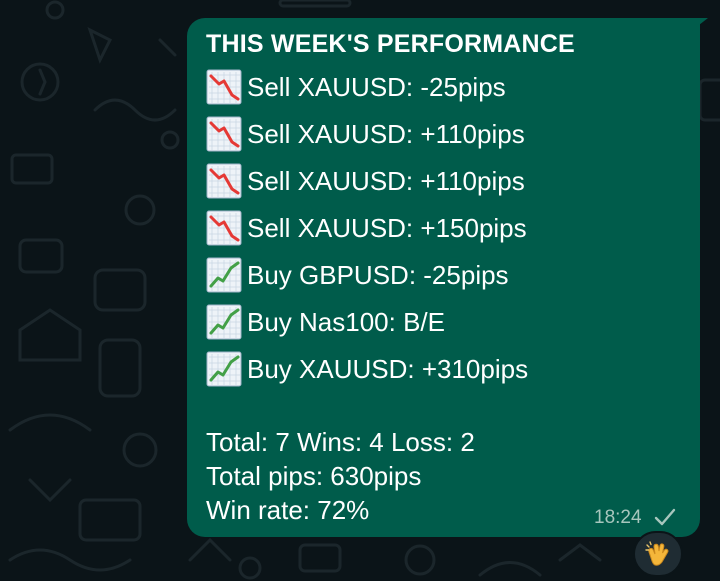 The width and height of the screenshot is (720, 581). I want to click on trade-row: Sell XAUUSD: +150pips, so click(366, 228).